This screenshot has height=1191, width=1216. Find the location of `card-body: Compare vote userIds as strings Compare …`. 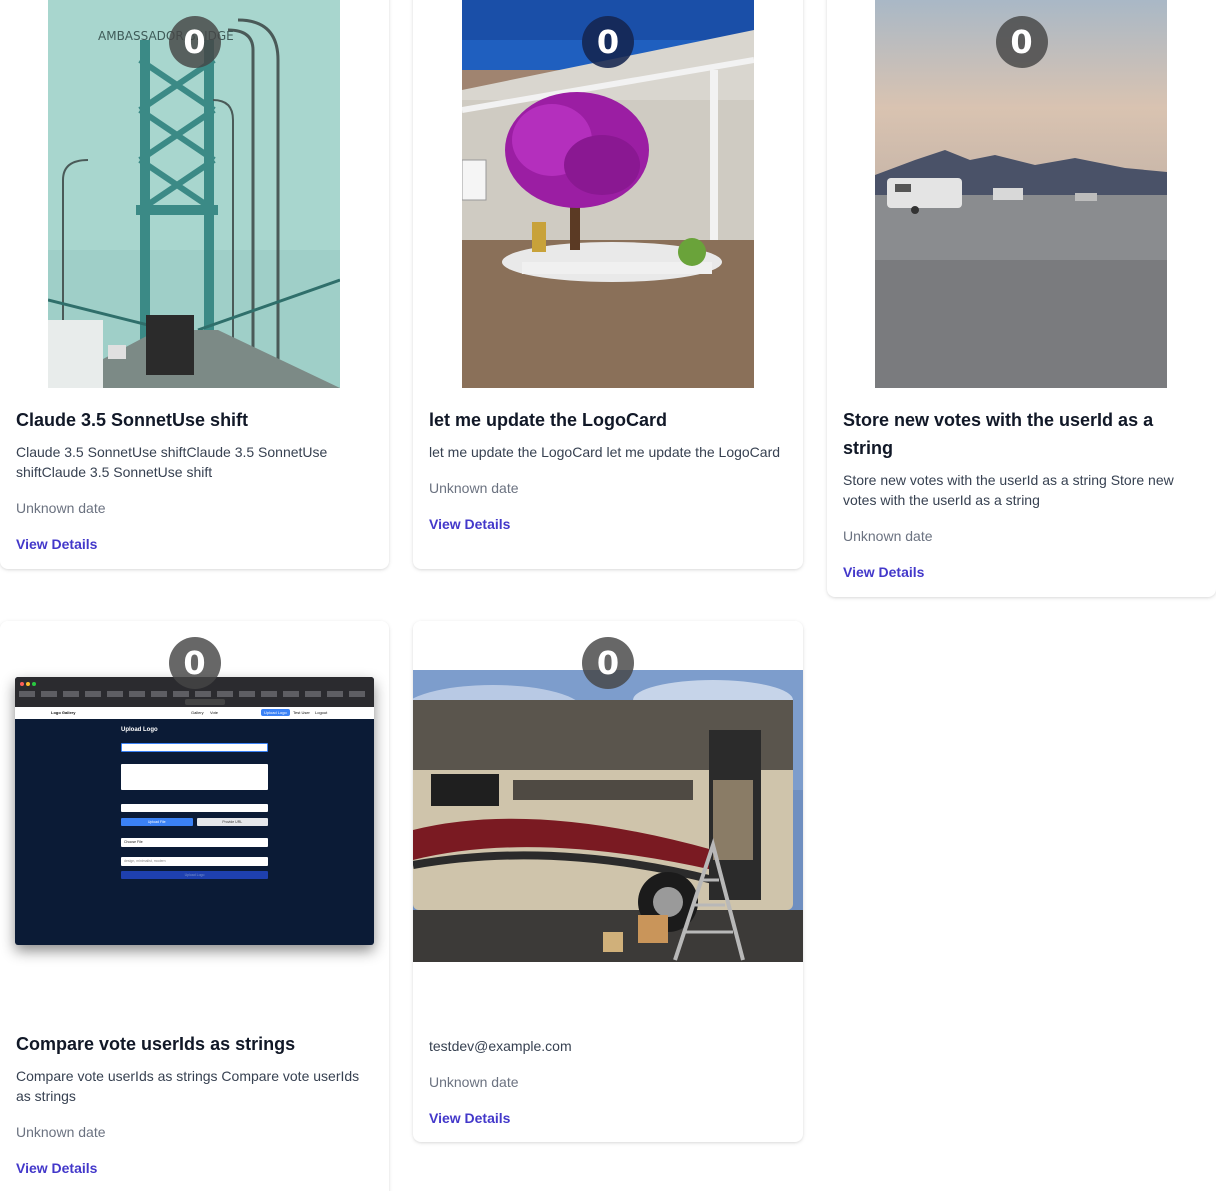

card-body: Compare vote userIds as strings Compare … is located at coordinates (194, 1095).